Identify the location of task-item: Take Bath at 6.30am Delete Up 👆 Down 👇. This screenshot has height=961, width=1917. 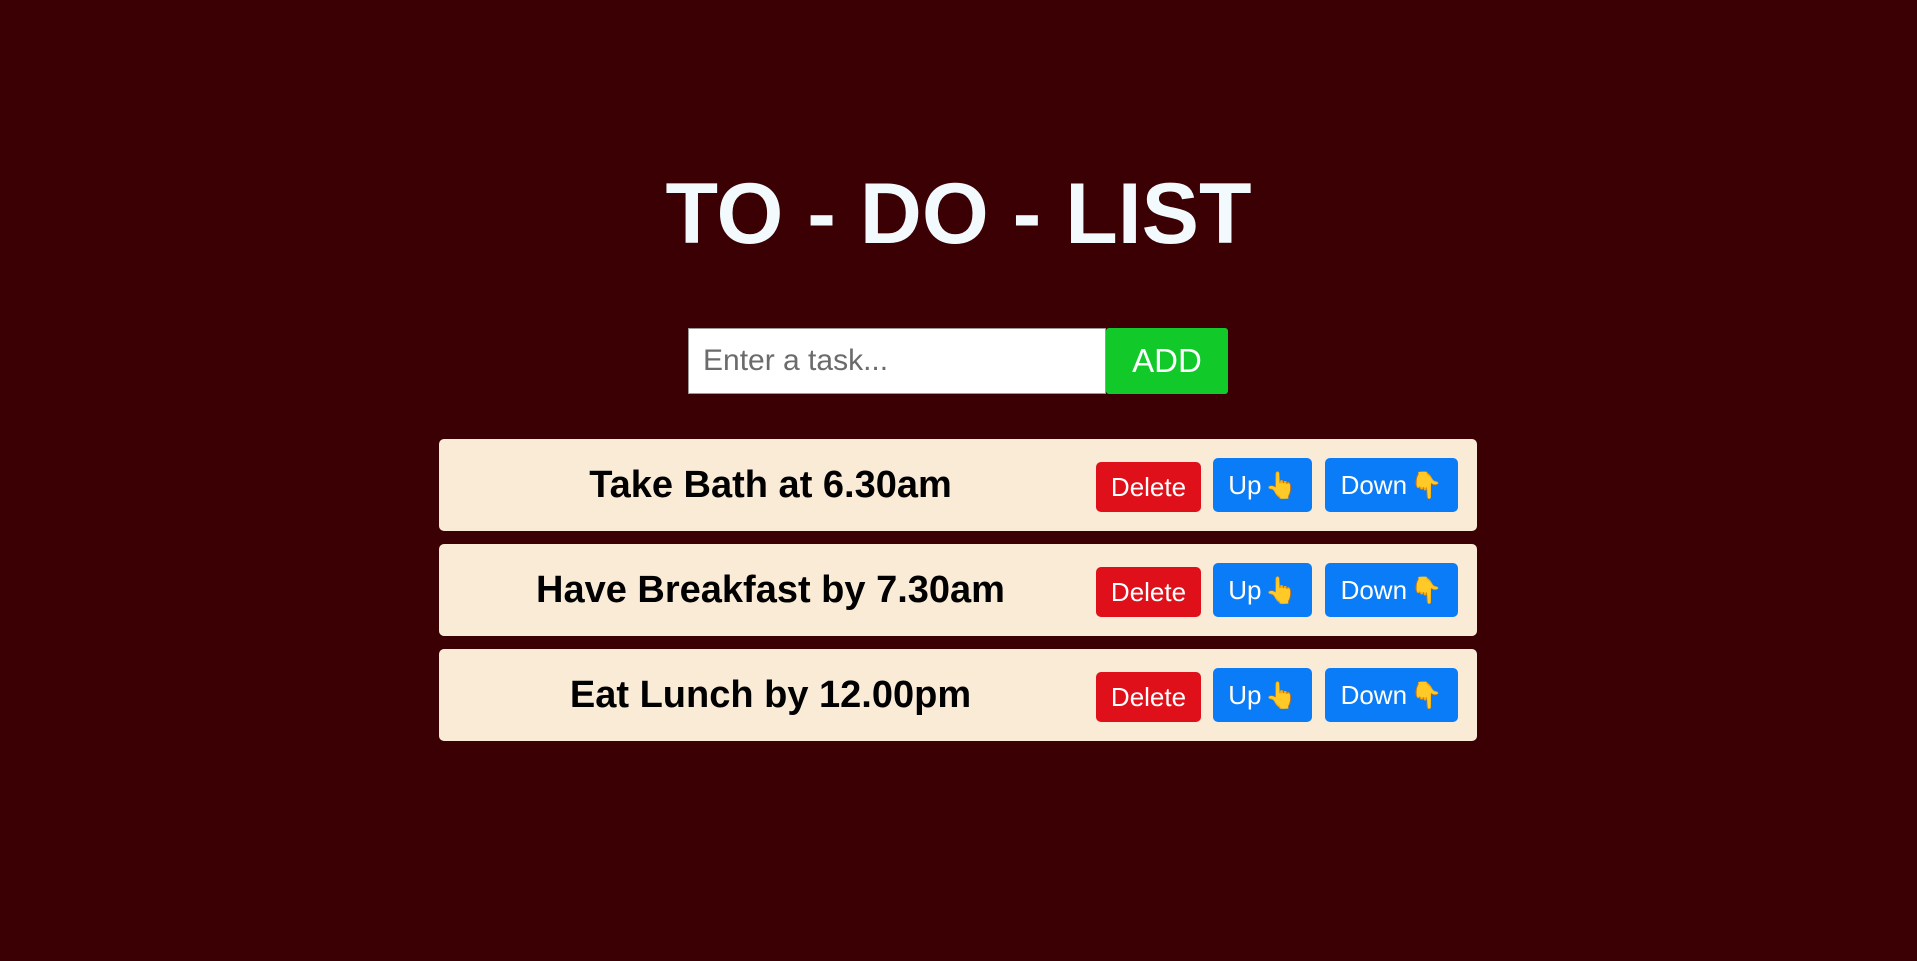
(958, 485).